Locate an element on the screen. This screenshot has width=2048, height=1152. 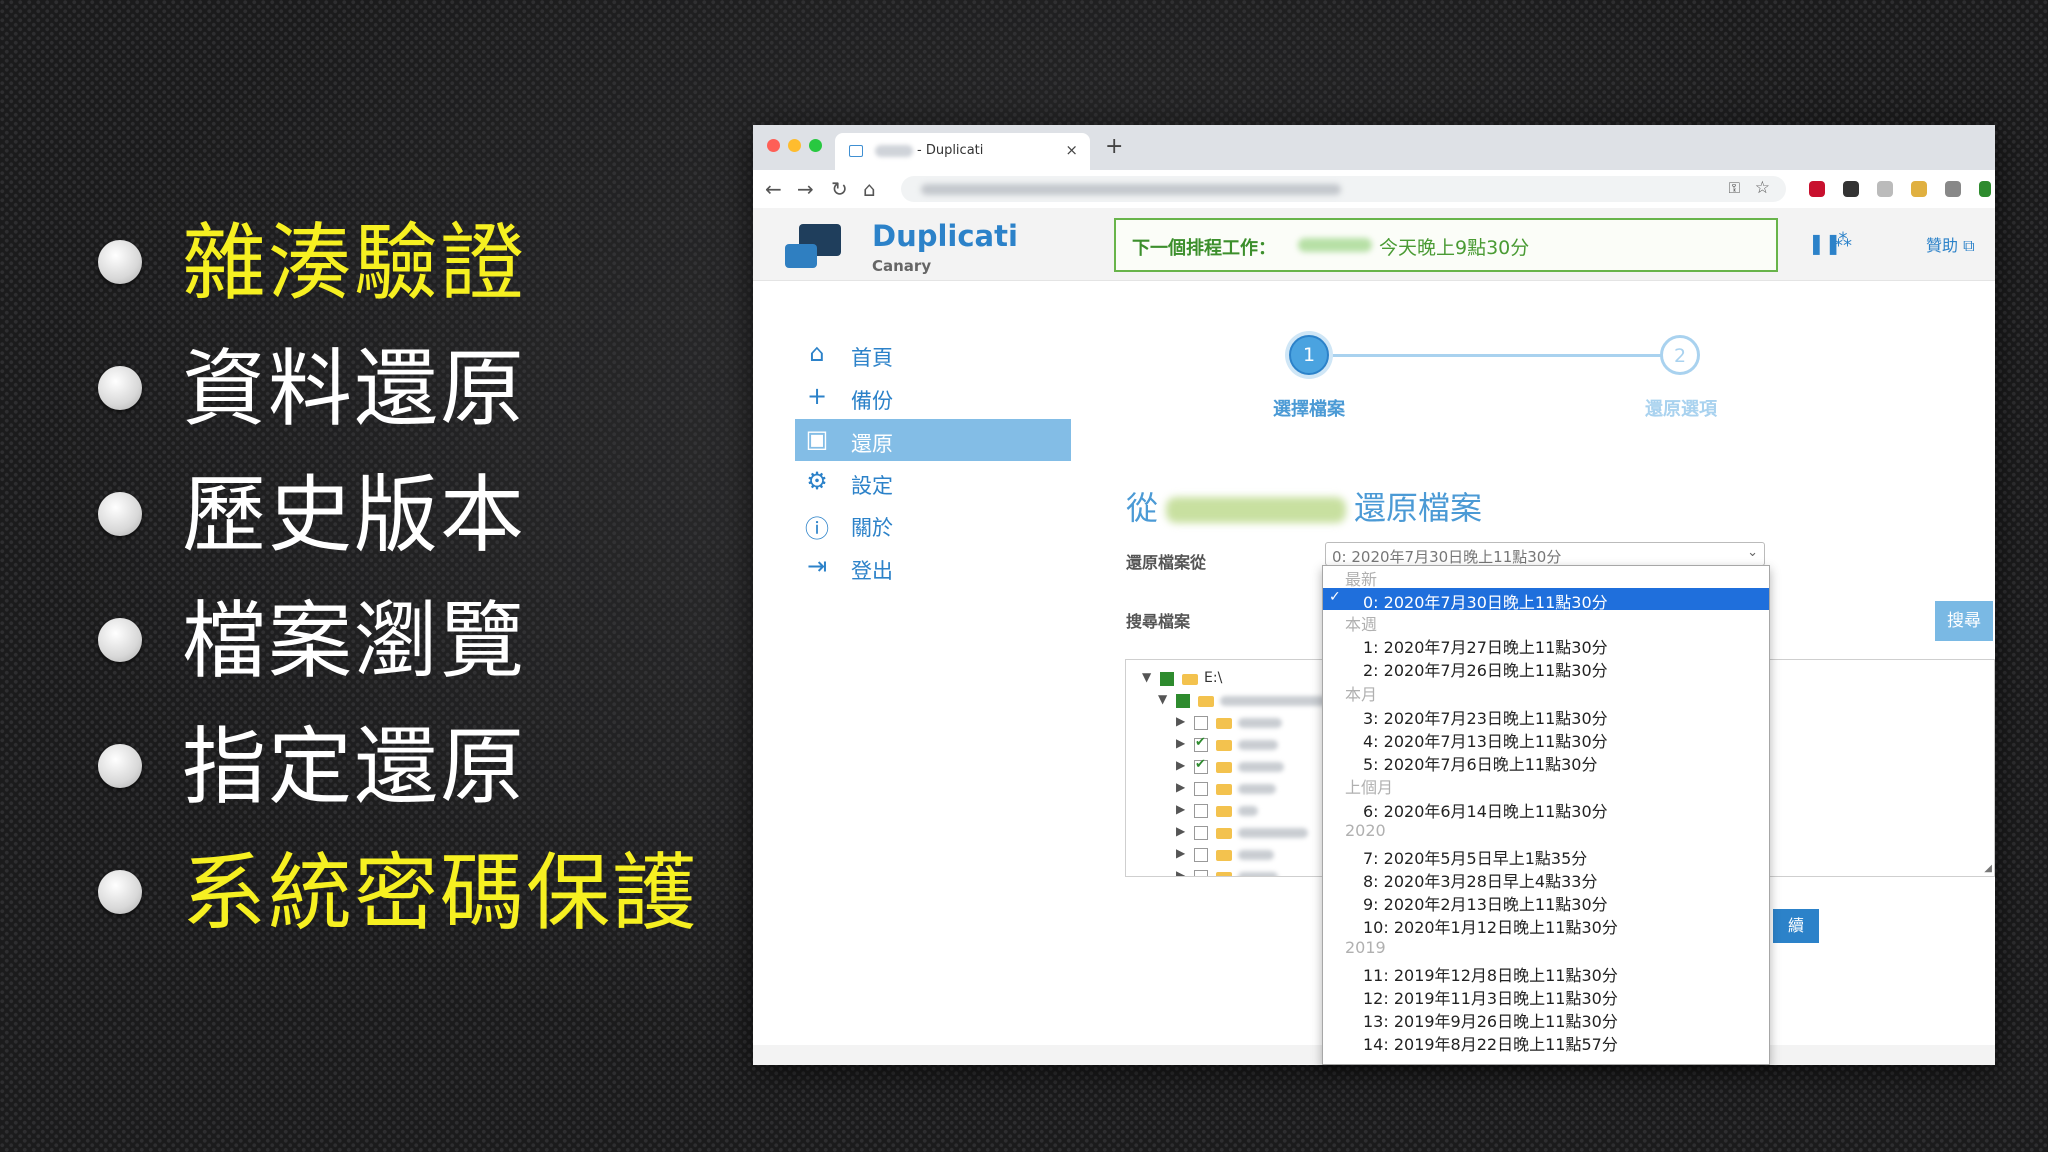
sidebar-item-home: ⌂ 首頁 is located at coordinates (933, 354).